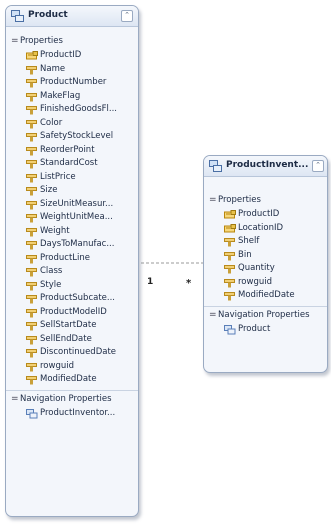 This screenshot has width=331, height=525. Describe the element at coordinates (72, 137) in the screenshot. I see `property-row: SafetyStockLevel` at that location.